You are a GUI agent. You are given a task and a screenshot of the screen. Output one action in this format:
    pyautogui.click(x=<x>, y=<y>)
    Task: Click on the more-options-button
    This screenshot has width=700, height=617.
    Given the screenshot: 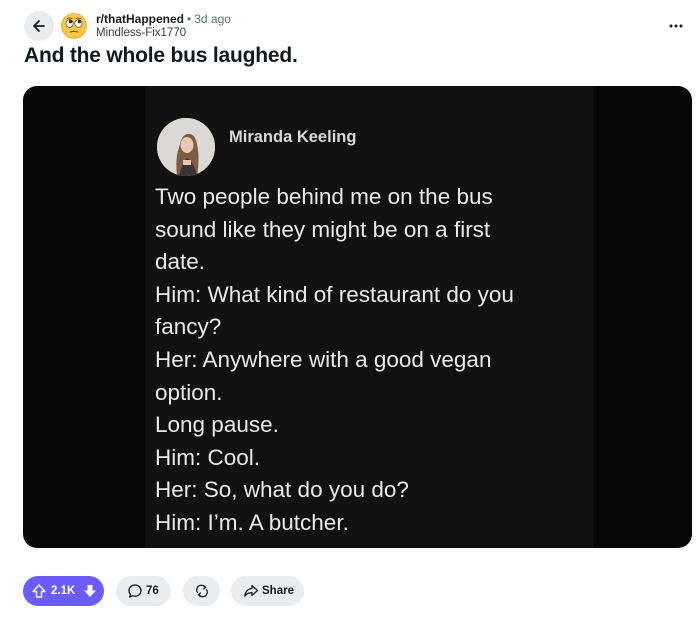 What is the action you would take?
    pyautogui.click(x=676, y=26)
    